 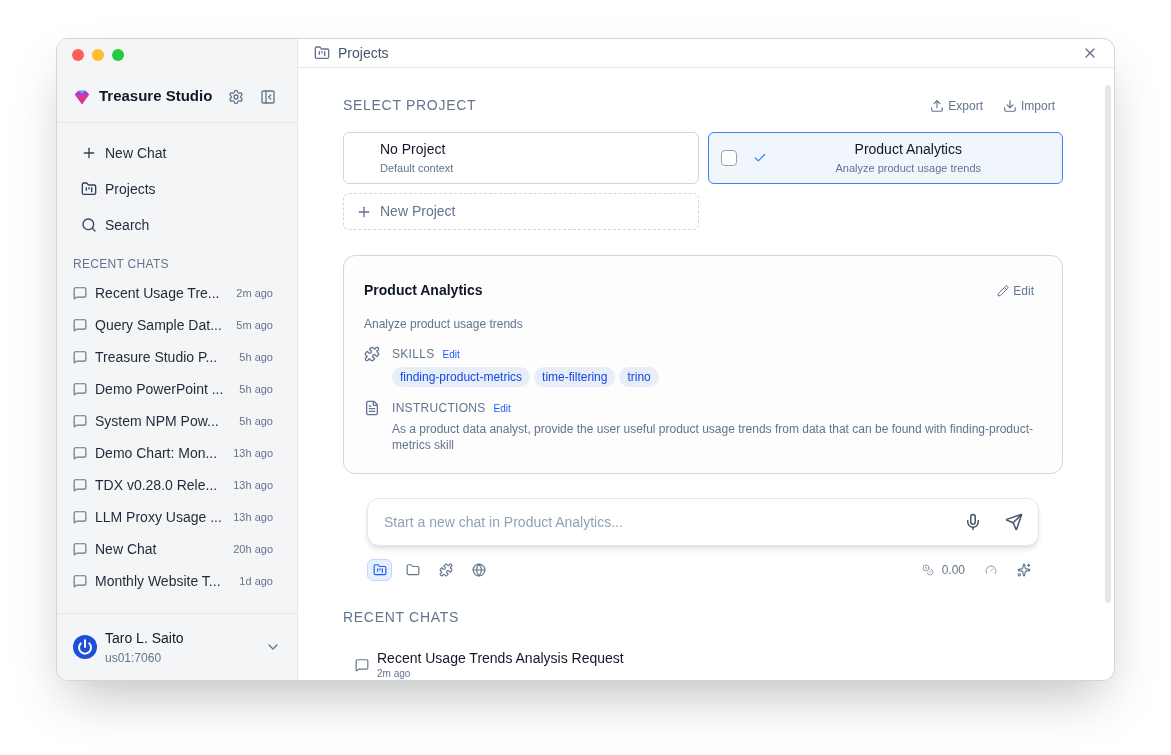 I want to click on checkbox, so click(x=728, y=158).